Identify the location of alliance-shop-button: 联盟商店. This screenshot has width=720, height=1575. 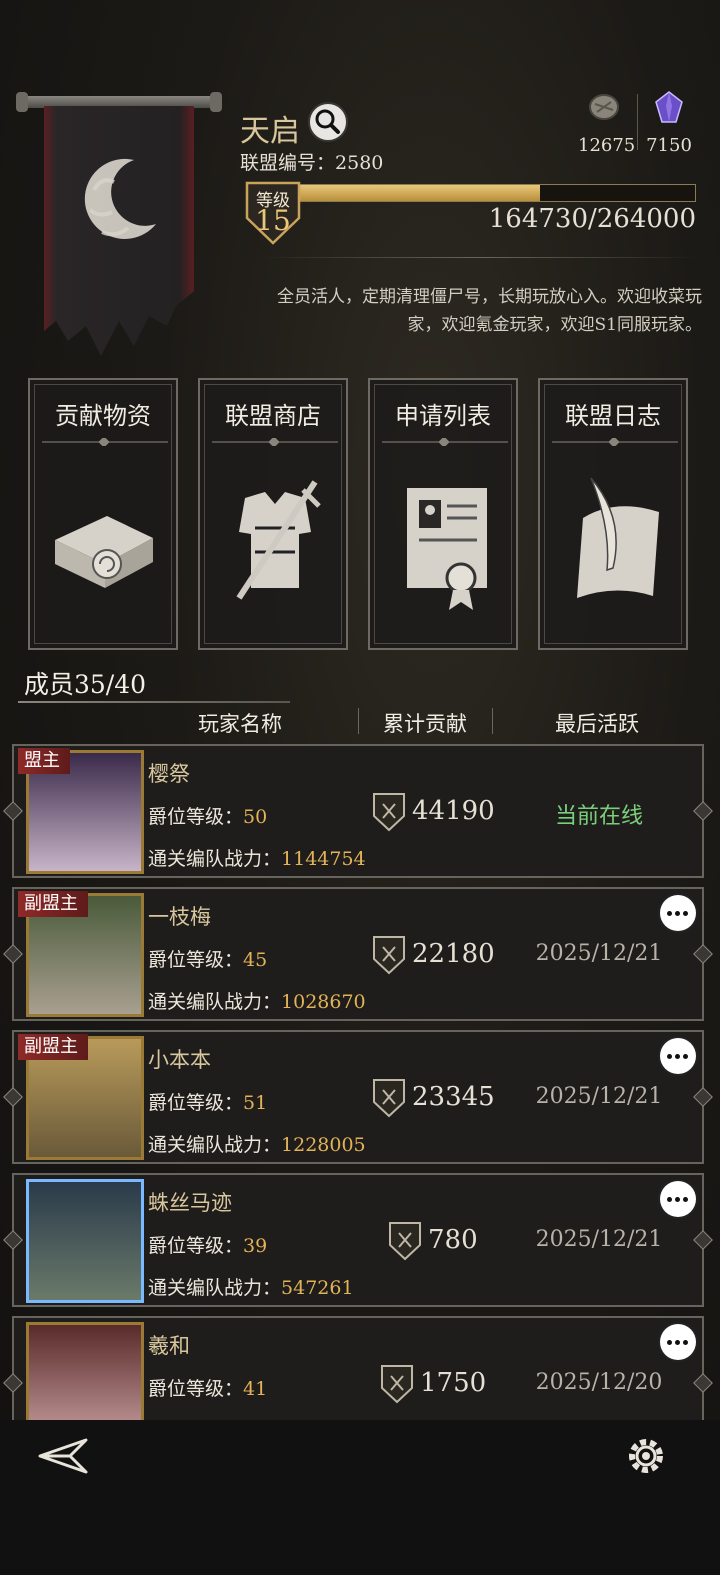
(273, 514).